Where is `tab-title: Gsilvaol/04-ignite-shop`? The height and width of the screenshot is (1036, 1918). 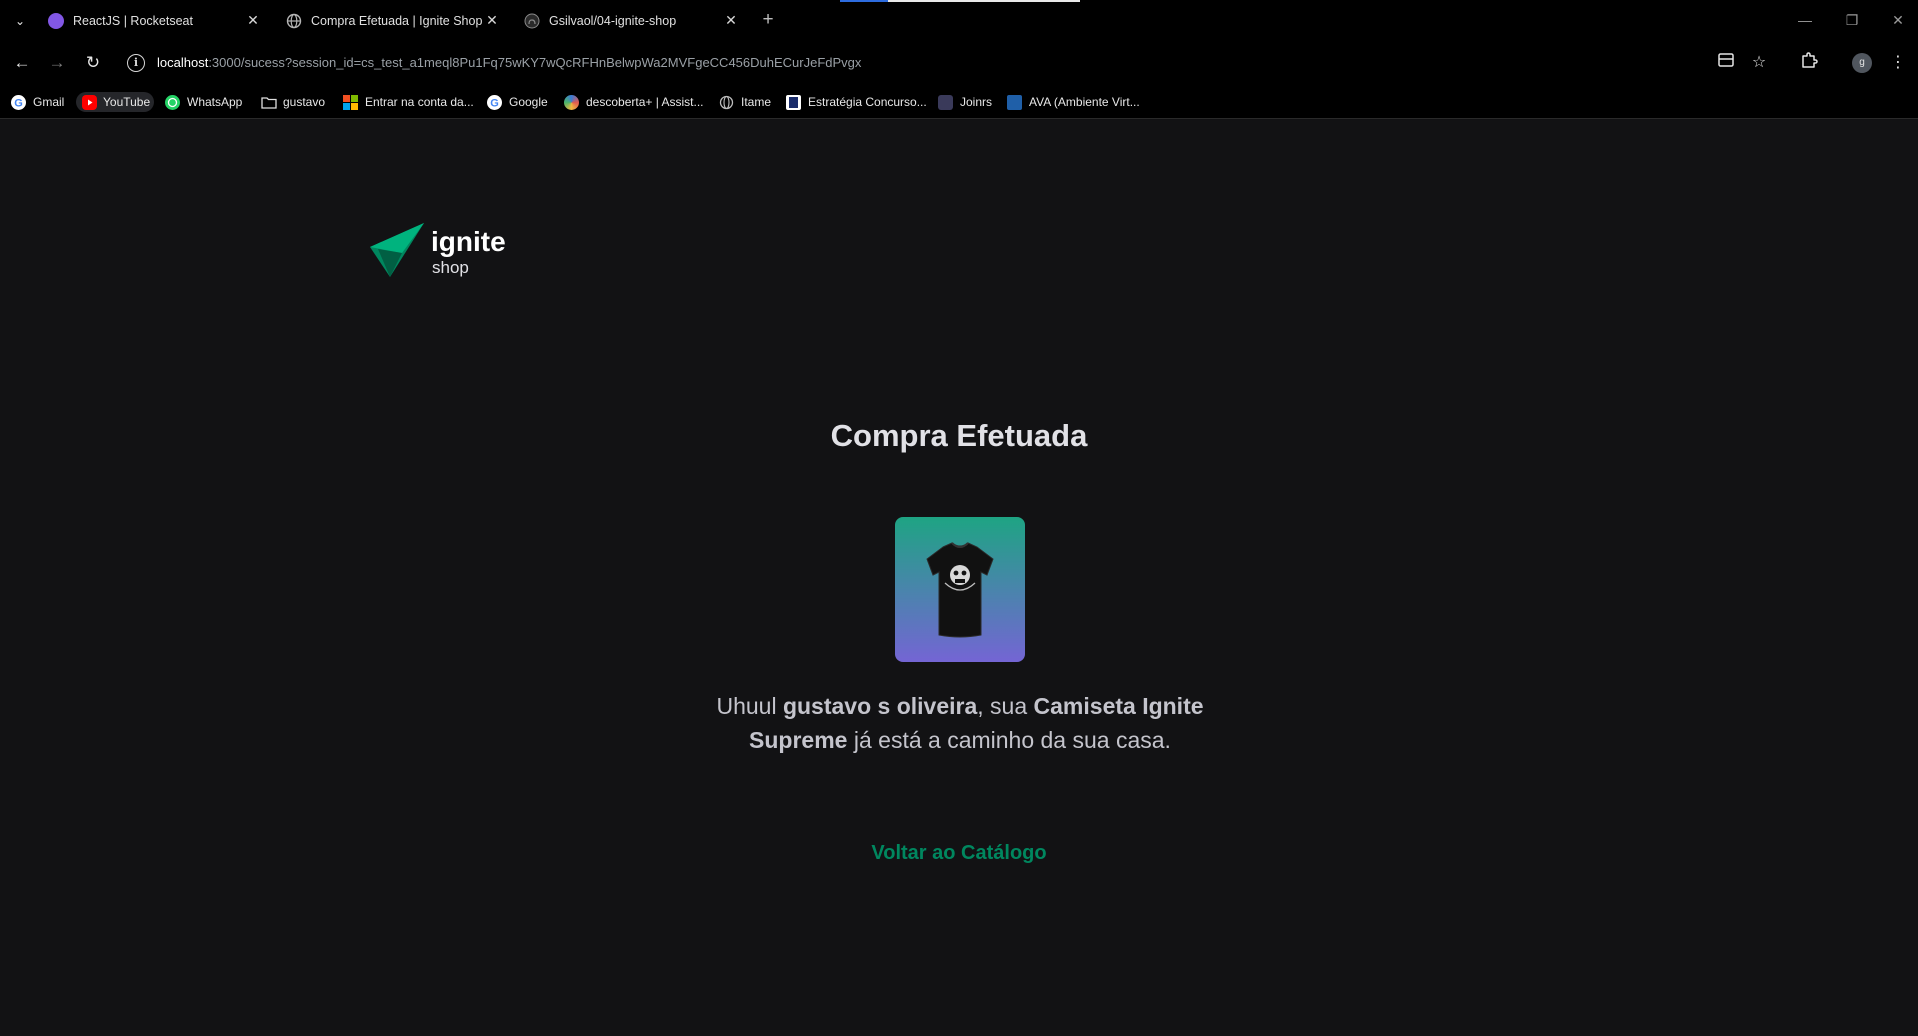
tab-title: Gsilvaol/04-ignite-shop is located at coordinates (613, 21).